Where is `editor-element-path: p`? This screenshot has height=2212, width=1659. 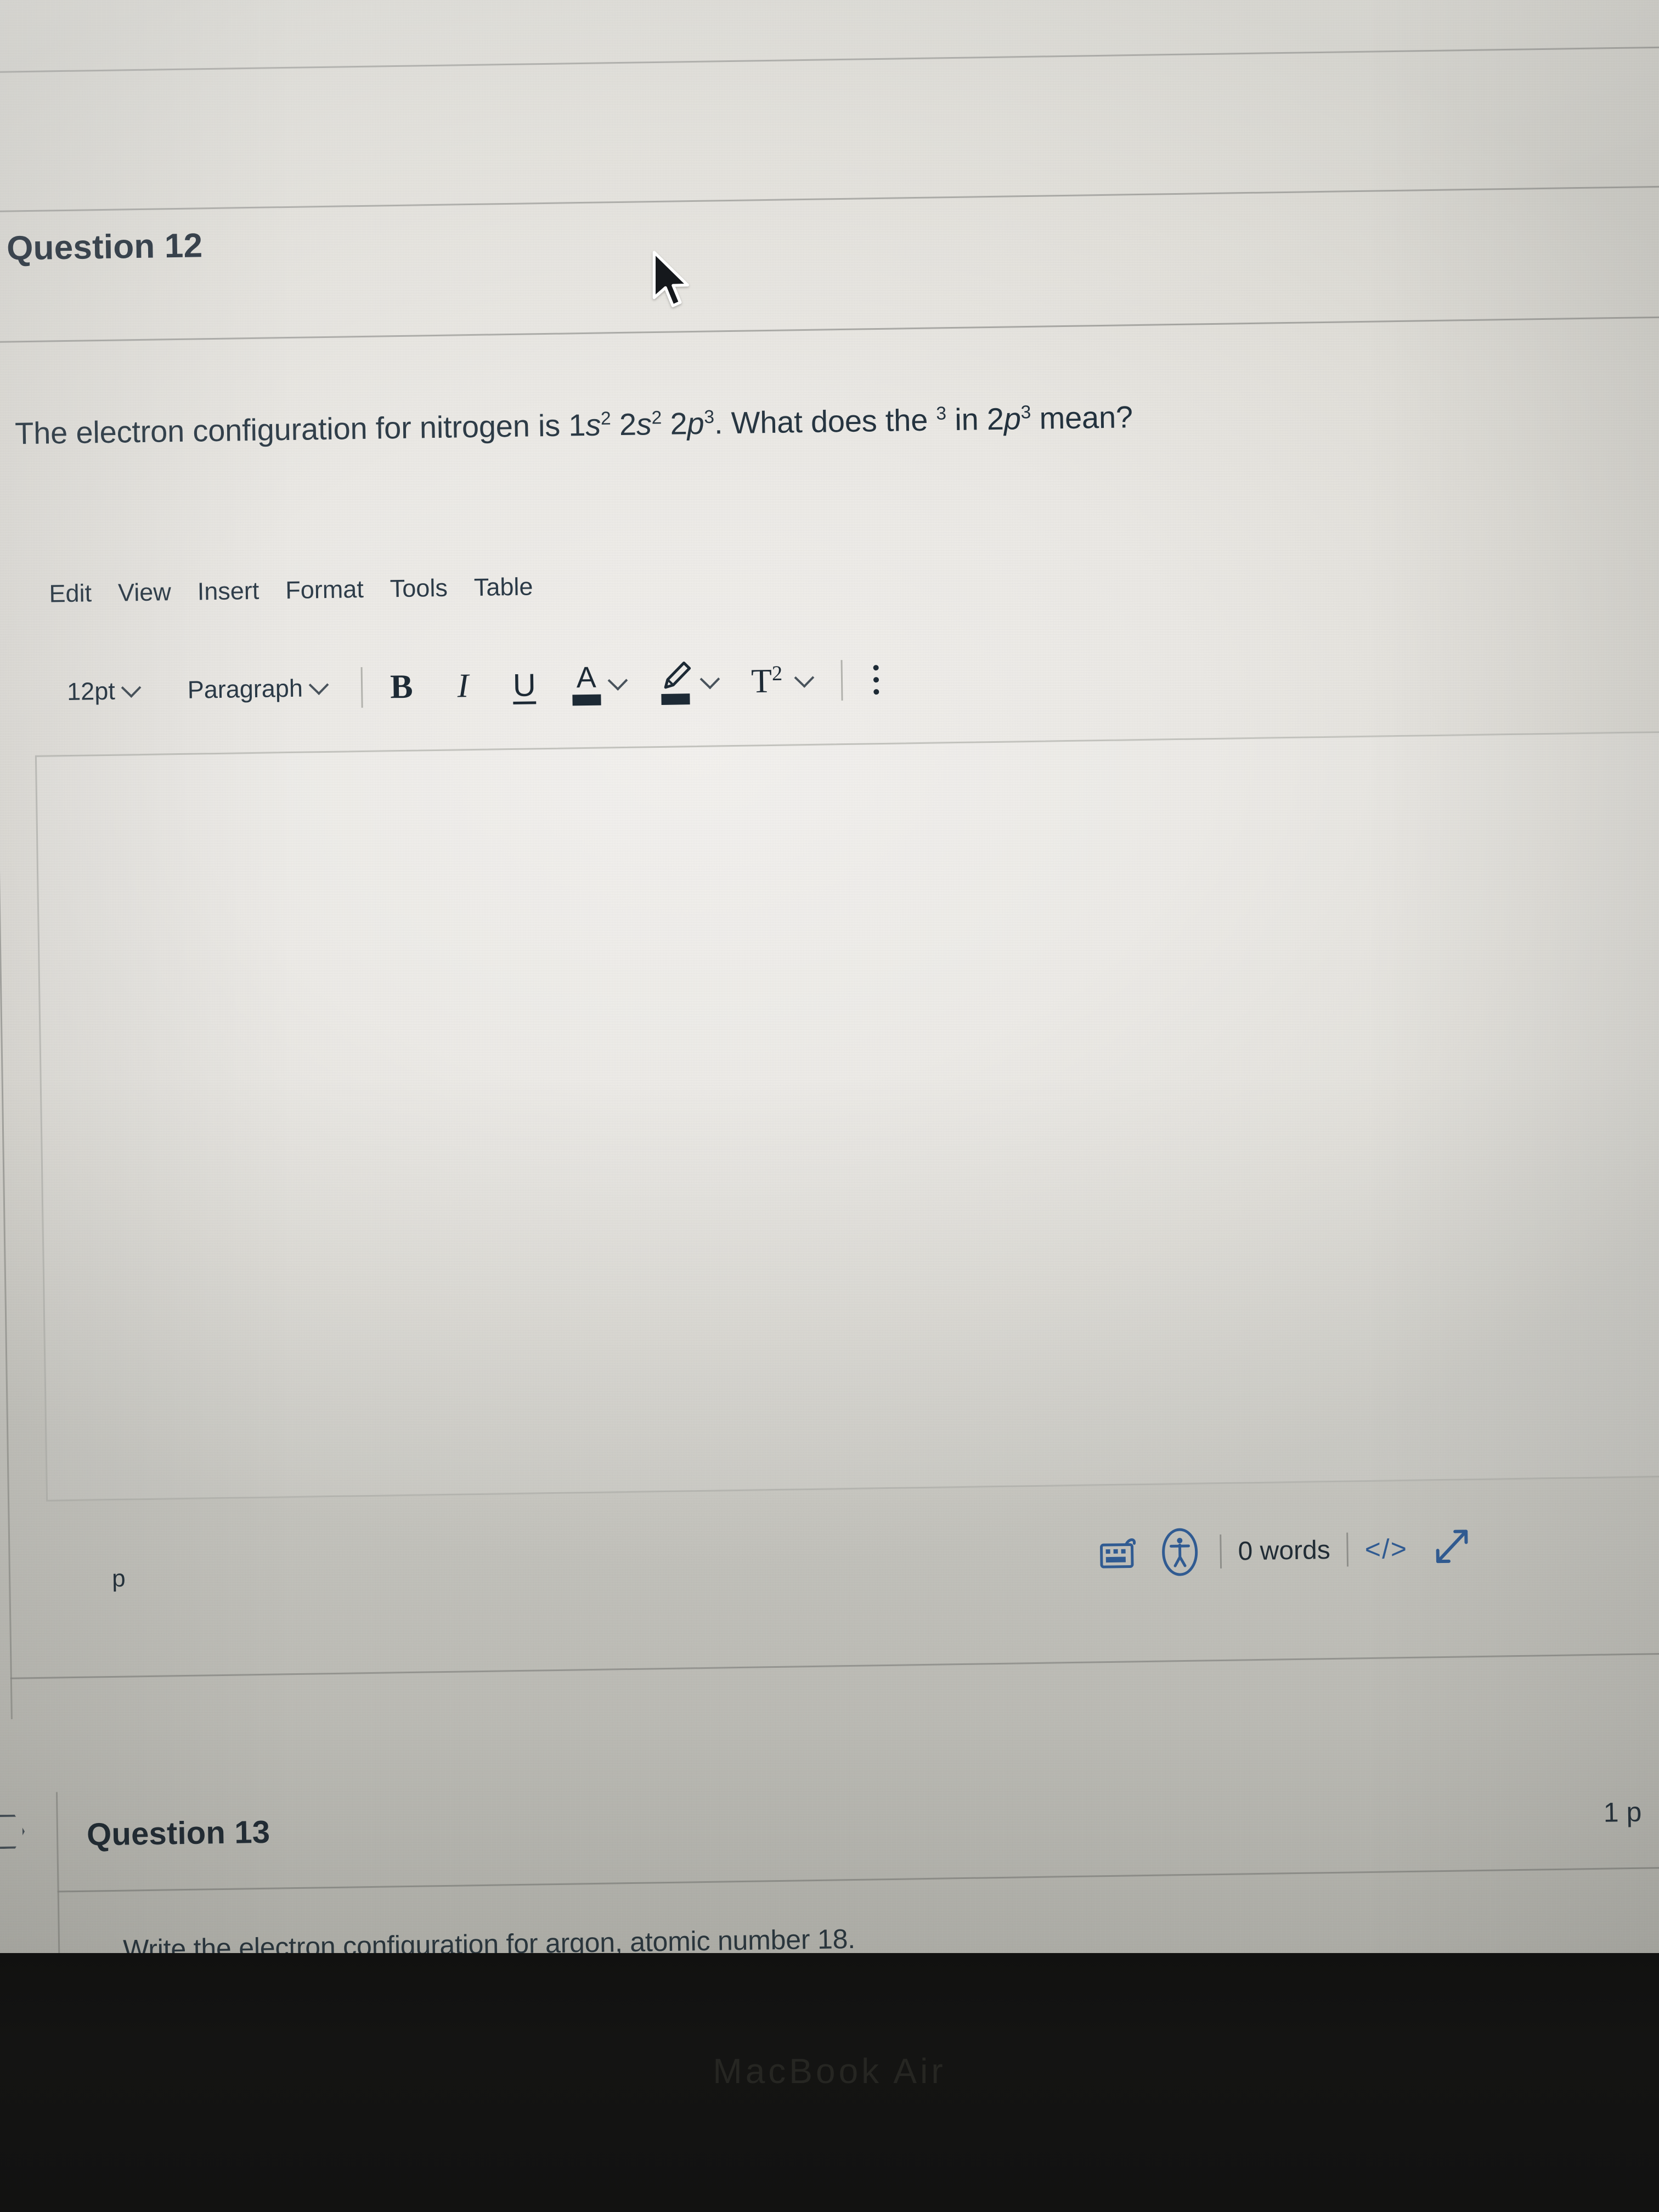
editor-element-path: p is located at coordinates (119, 1579).